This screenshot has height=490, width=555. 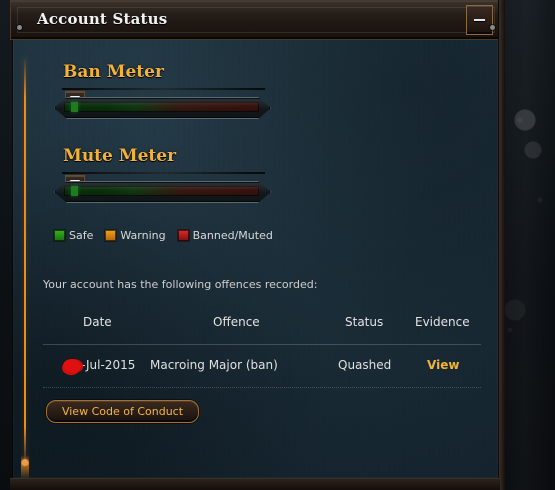 I want to click on banned-muted-swatch-icon, so click(x=183, y=235).